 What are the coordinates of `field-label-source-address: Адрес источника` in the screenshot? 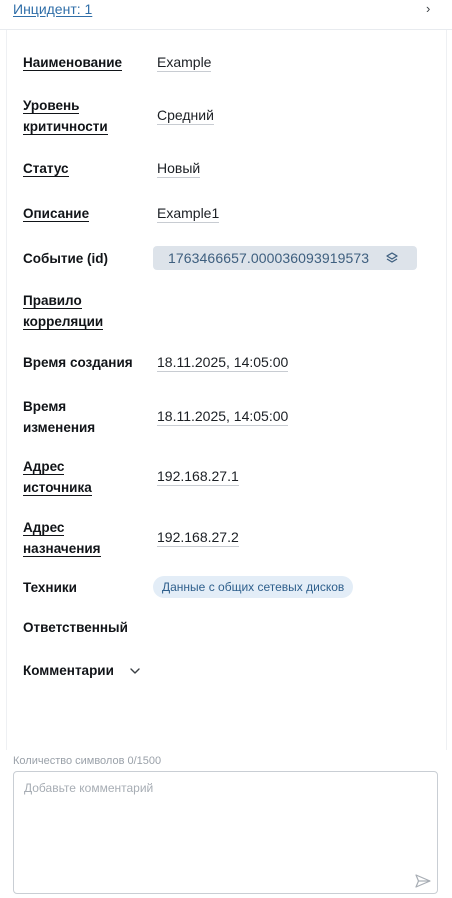 It's located at (57, 477).